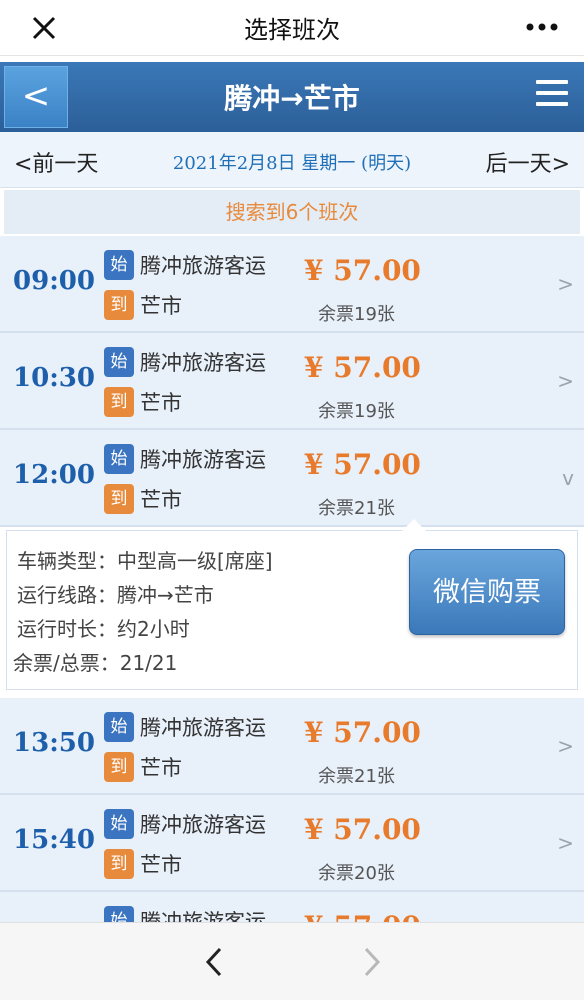  What do you see at coordinates (568, 478) in the screenshot?
I see `chevron-down-icon: v` at bounding box center [568, 478].